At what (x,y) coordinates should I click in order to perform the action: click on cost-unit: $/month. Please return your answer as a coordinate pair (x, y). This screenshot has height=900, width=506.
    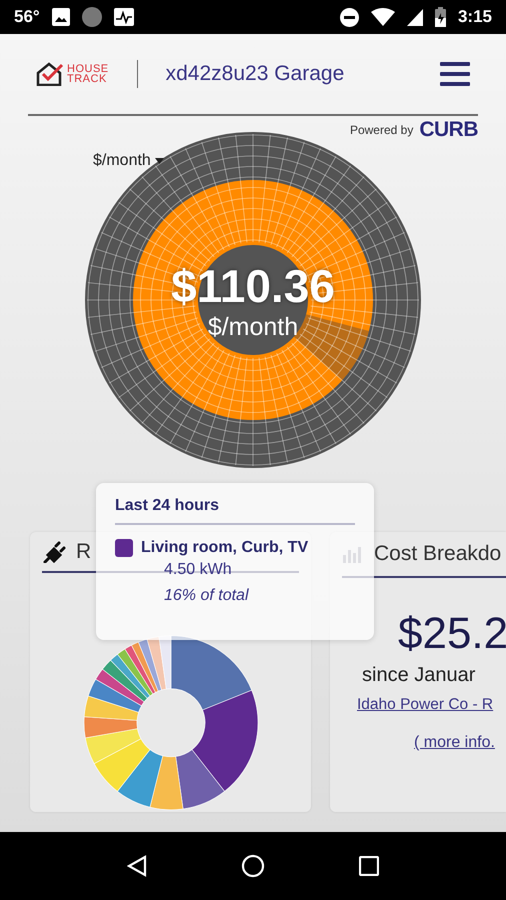
    Looking at the image, I should click on (253, 327).